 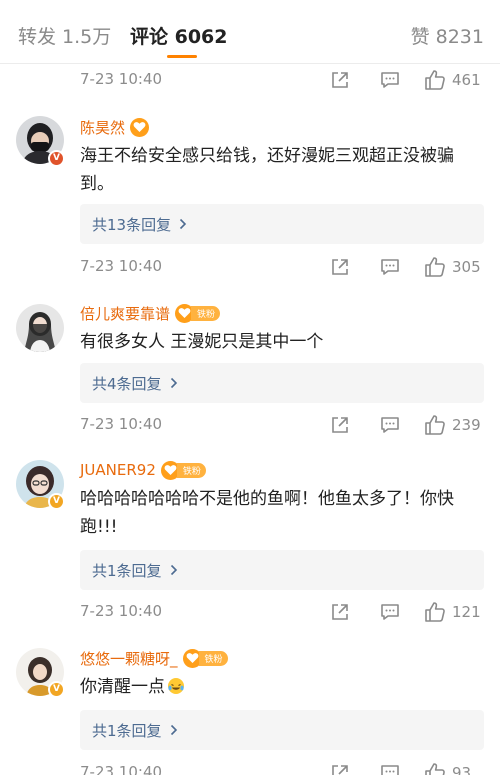 I want to click on laughing-tears-emoji-icon, so click(x=176, y=690).